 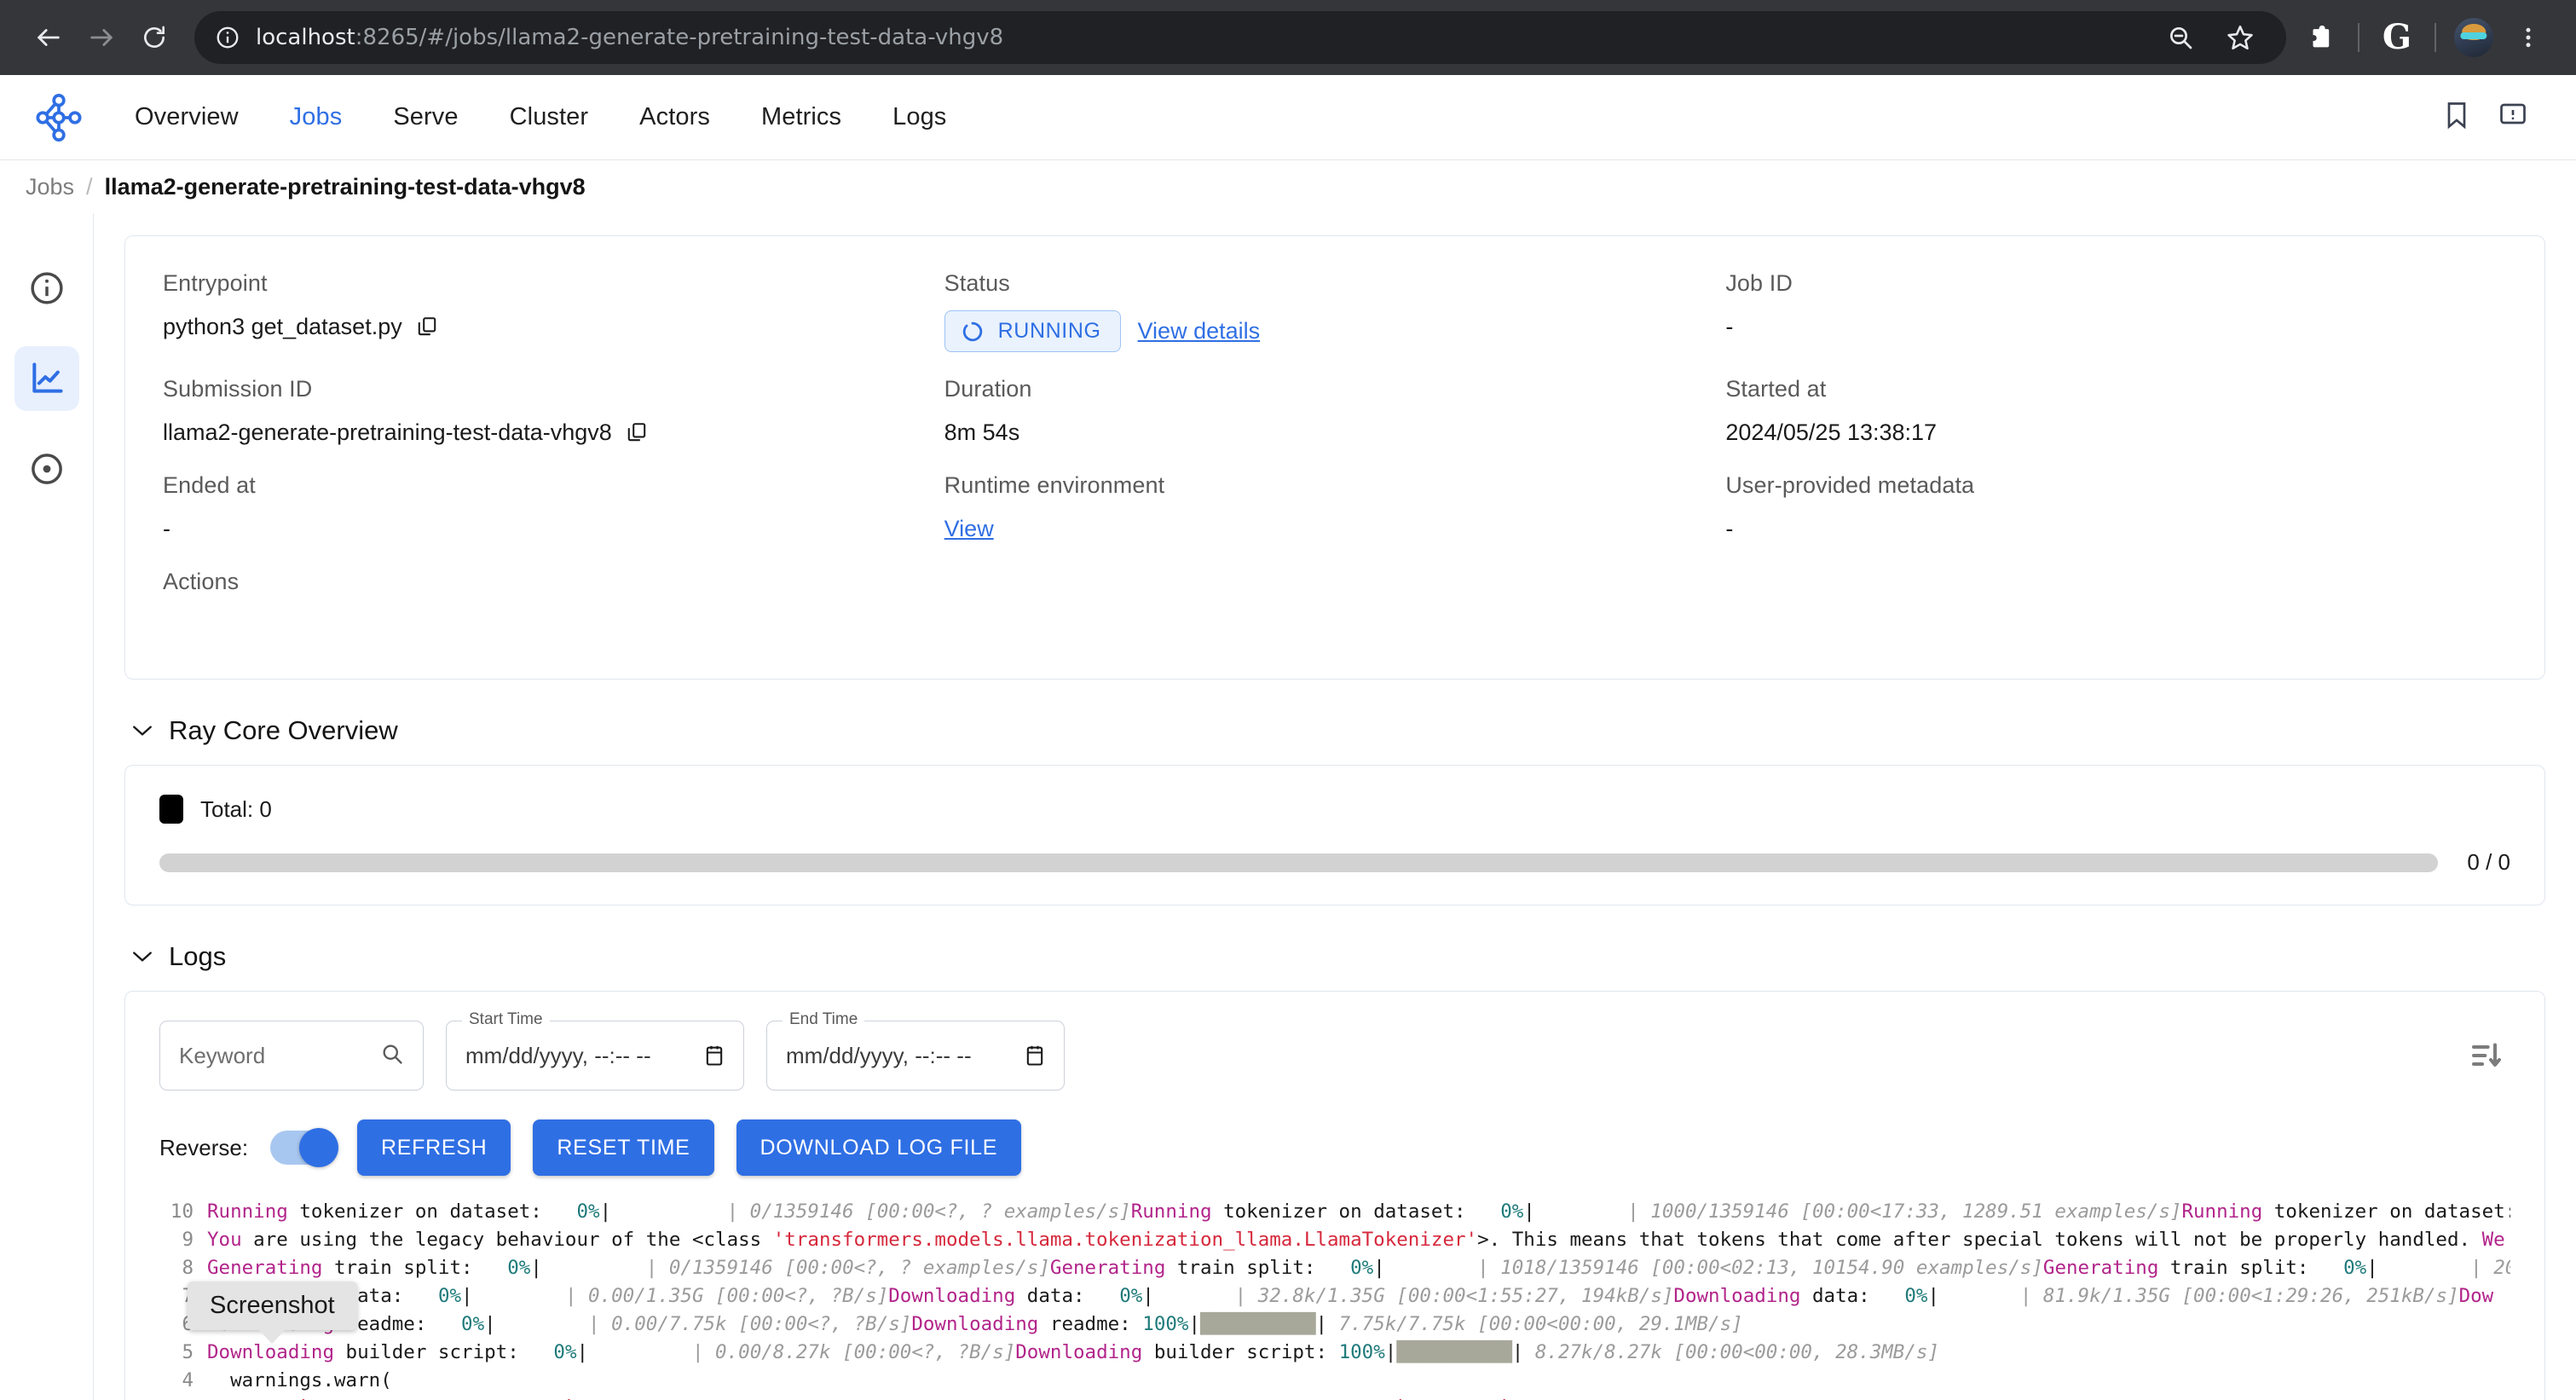 I want to click on reload-icon, so click(x=154, y=37).